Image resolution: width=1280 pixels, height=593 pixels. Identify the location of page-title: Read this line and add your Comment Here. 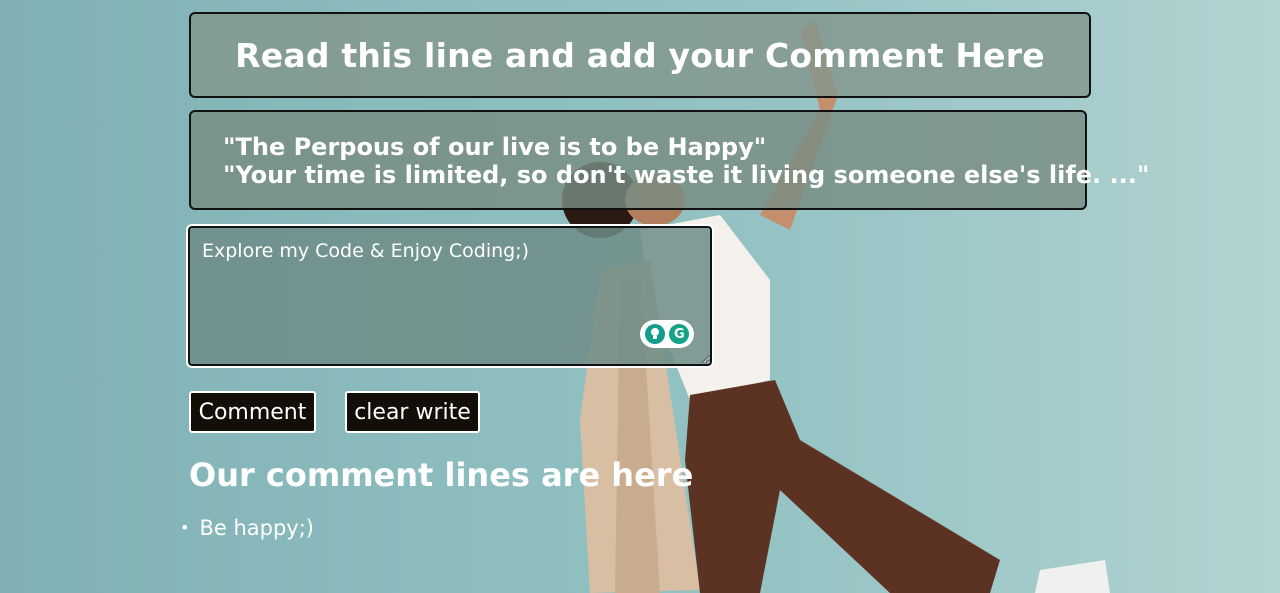
(640, 55).